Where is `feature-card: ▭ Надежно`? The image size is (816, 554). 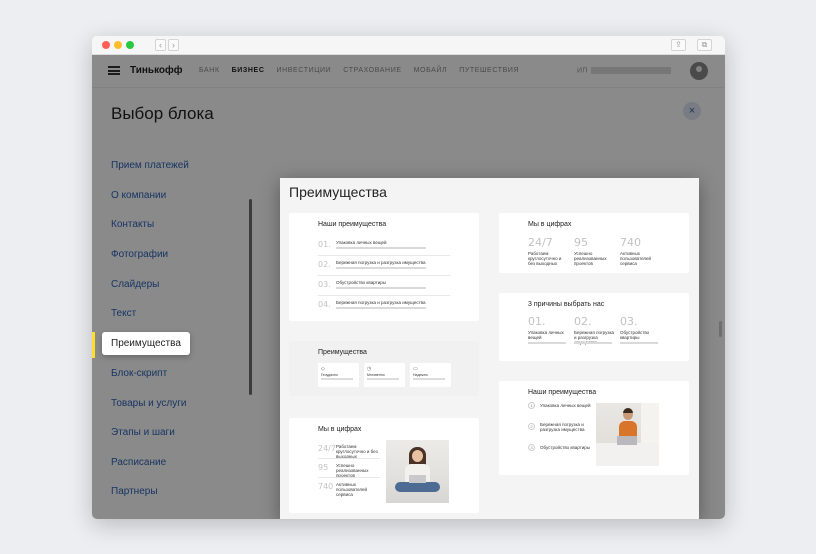
feature-card: ▭ Надежно is located at coordinates (430, 375).